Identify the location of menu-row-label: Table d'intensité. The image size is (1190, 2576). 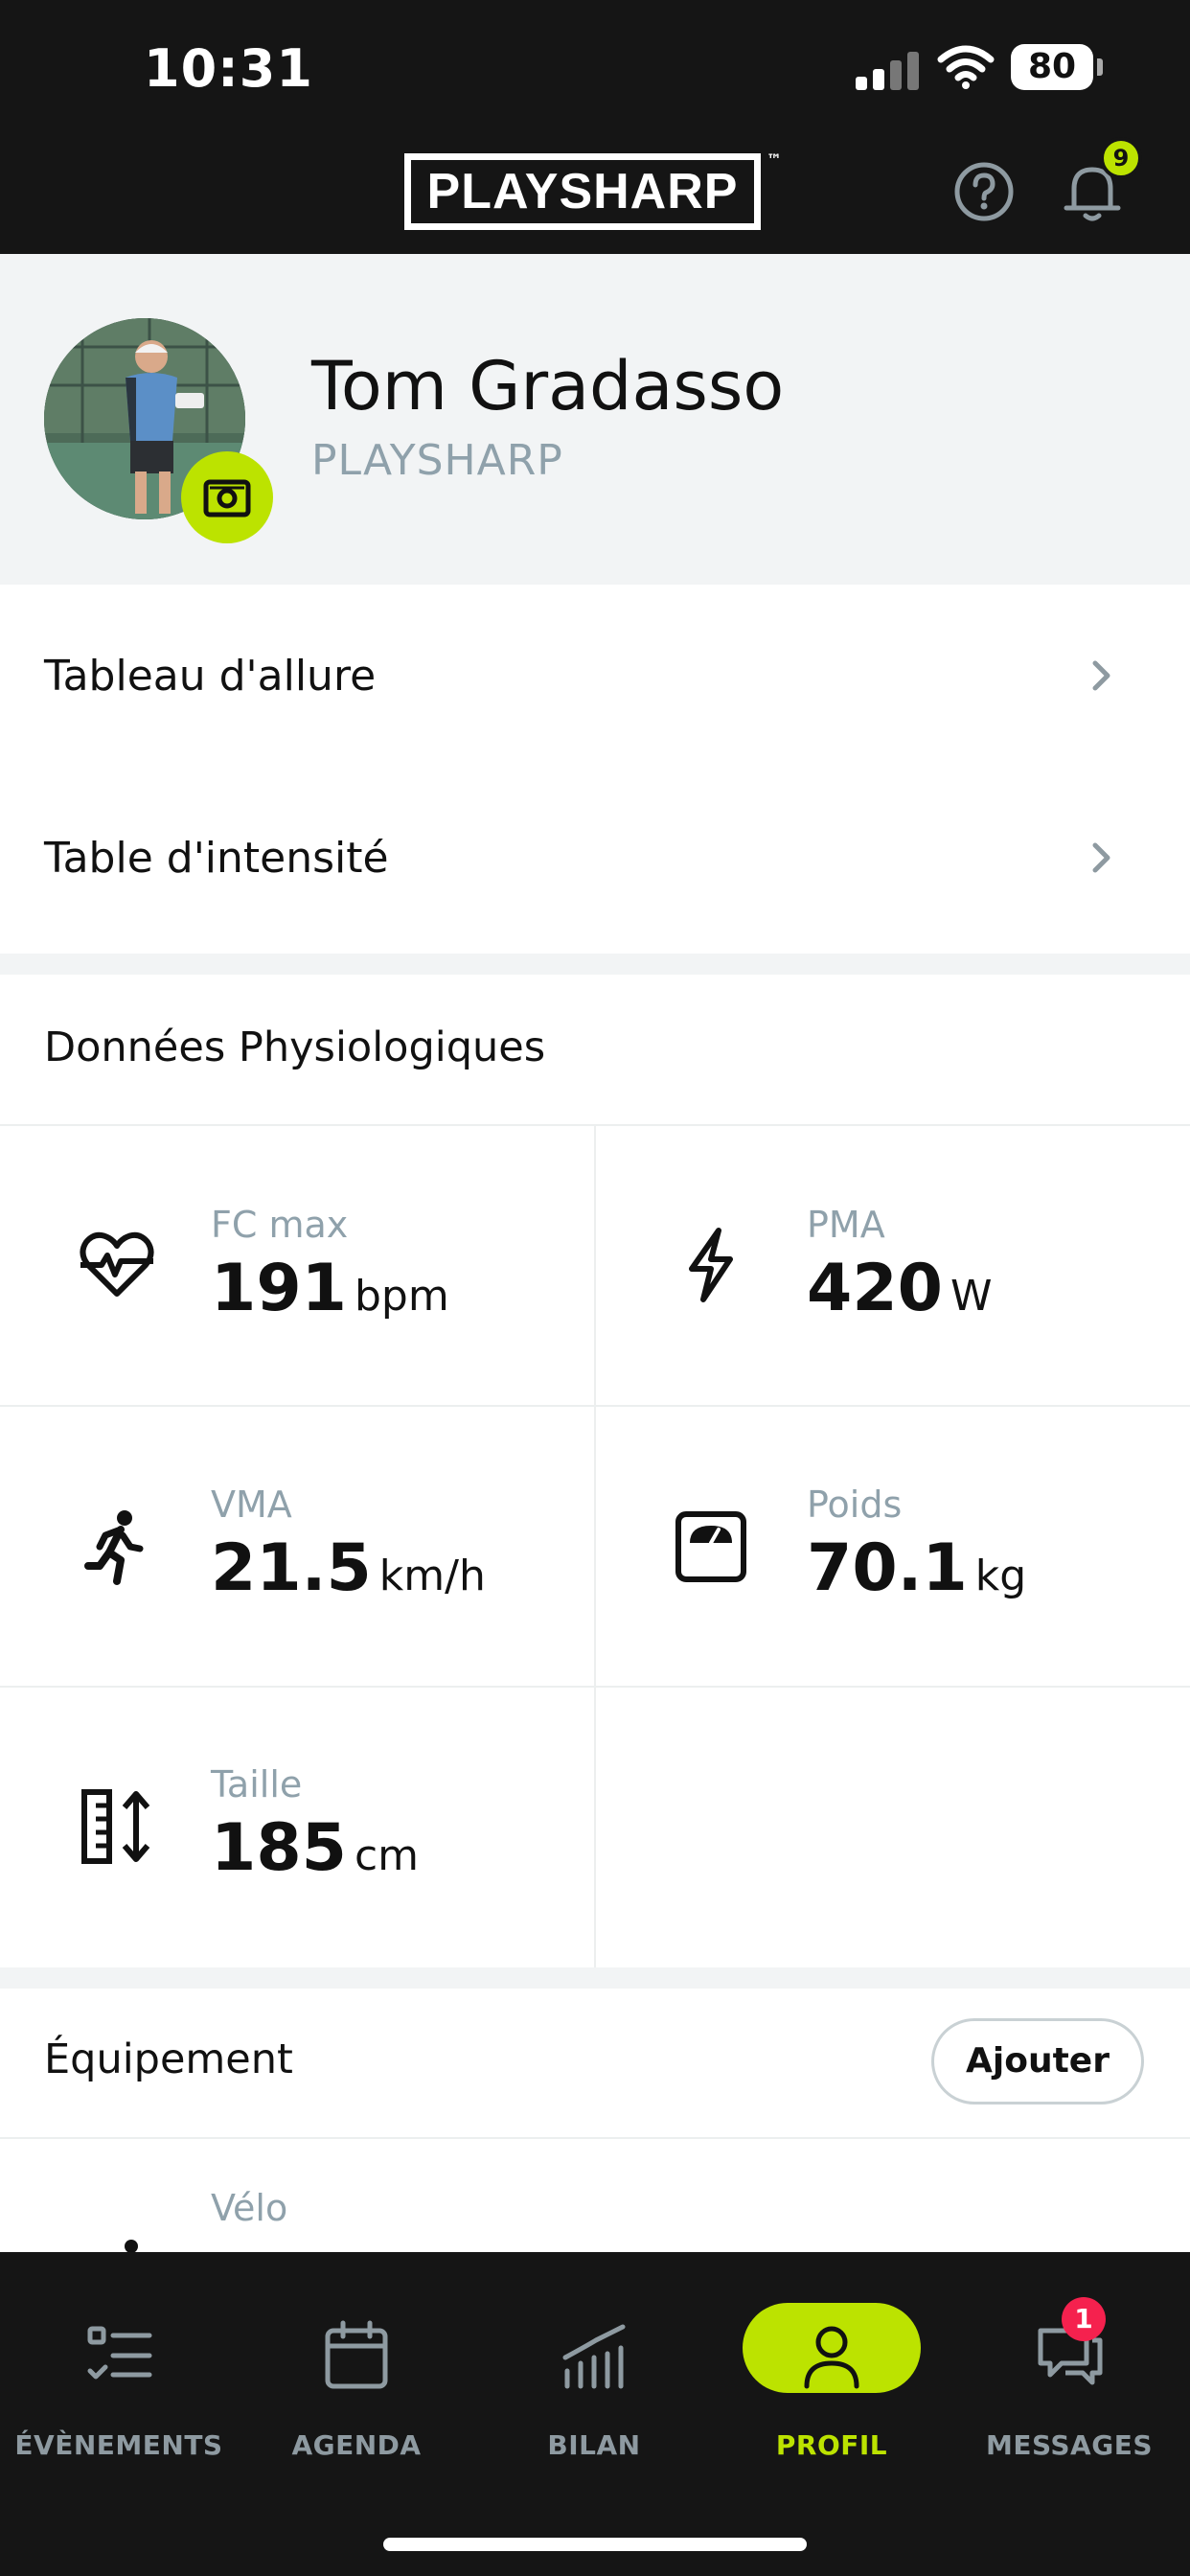
(217, 858).